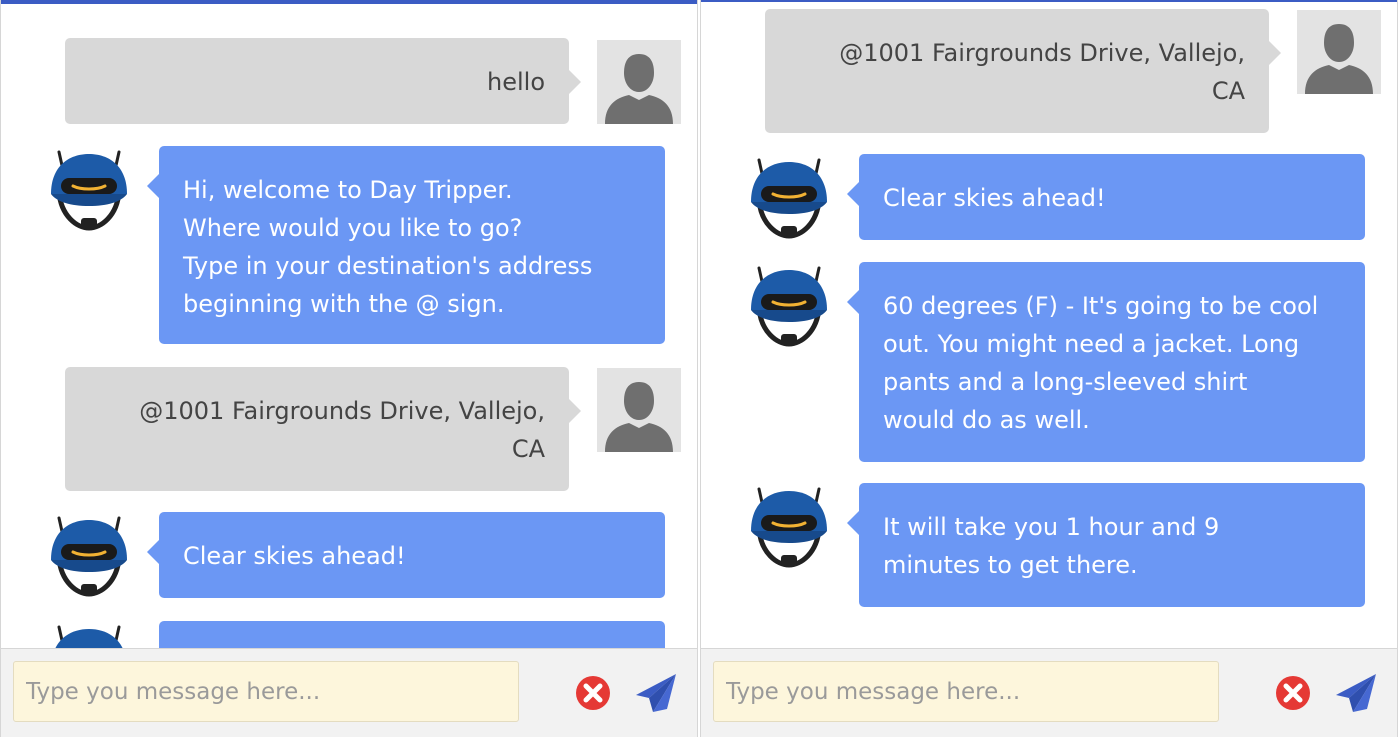  I want to click on message-text: It will take you 1 hour and 9, so click(1051, 527).